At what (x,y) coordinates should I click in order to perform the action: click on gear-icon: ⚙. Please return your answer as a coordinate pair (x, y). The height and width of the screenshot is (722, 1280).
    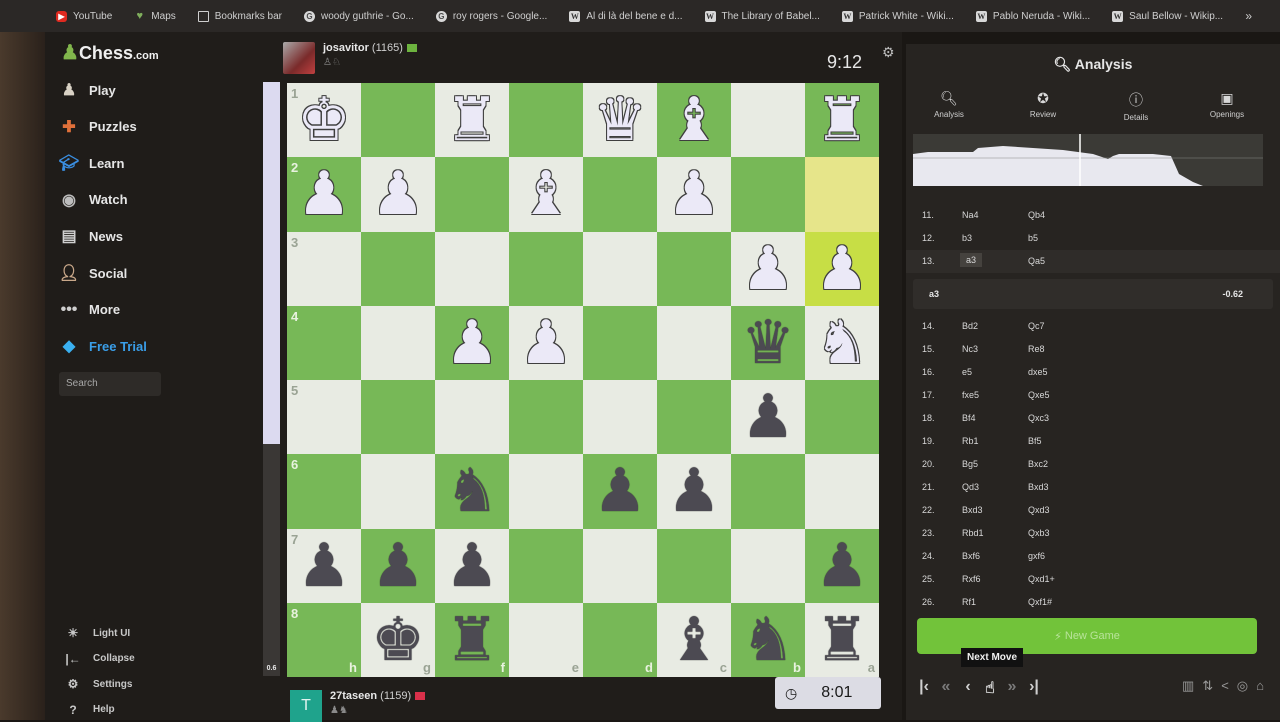
    Looking at the image, I should click on (888, 52).